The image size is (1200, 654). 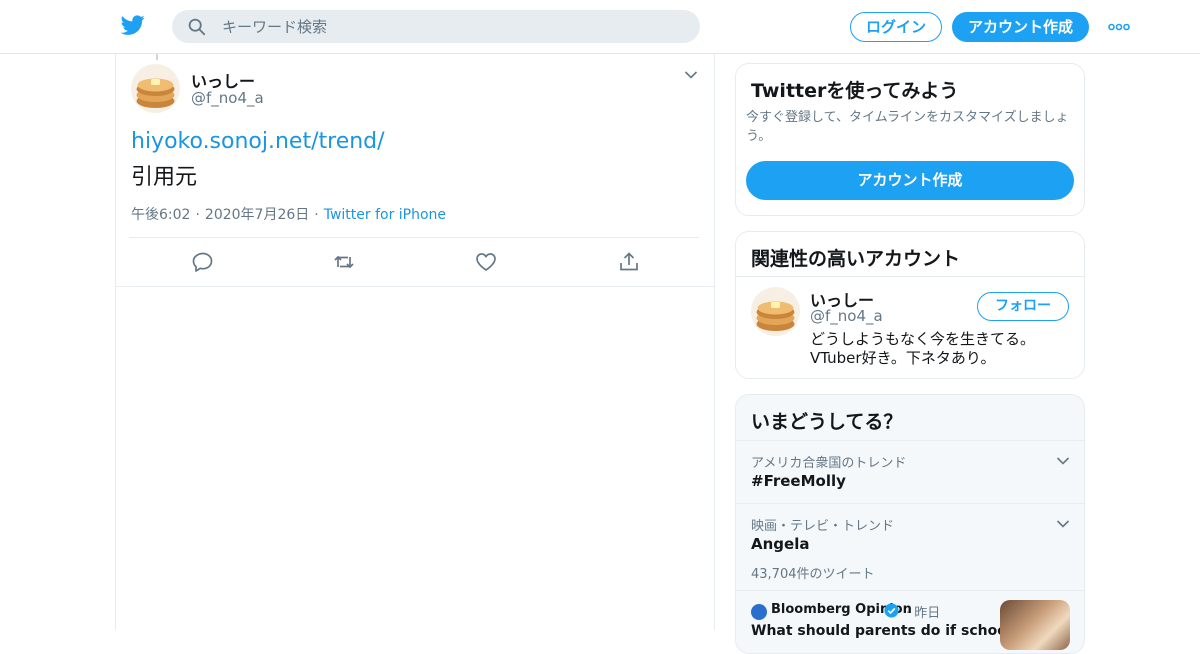 What do you see at coordinates (855, 91) in the screenshot?
I see `signup-card-title: Twitterを使ってみよう` at bounding box center [855, 91].